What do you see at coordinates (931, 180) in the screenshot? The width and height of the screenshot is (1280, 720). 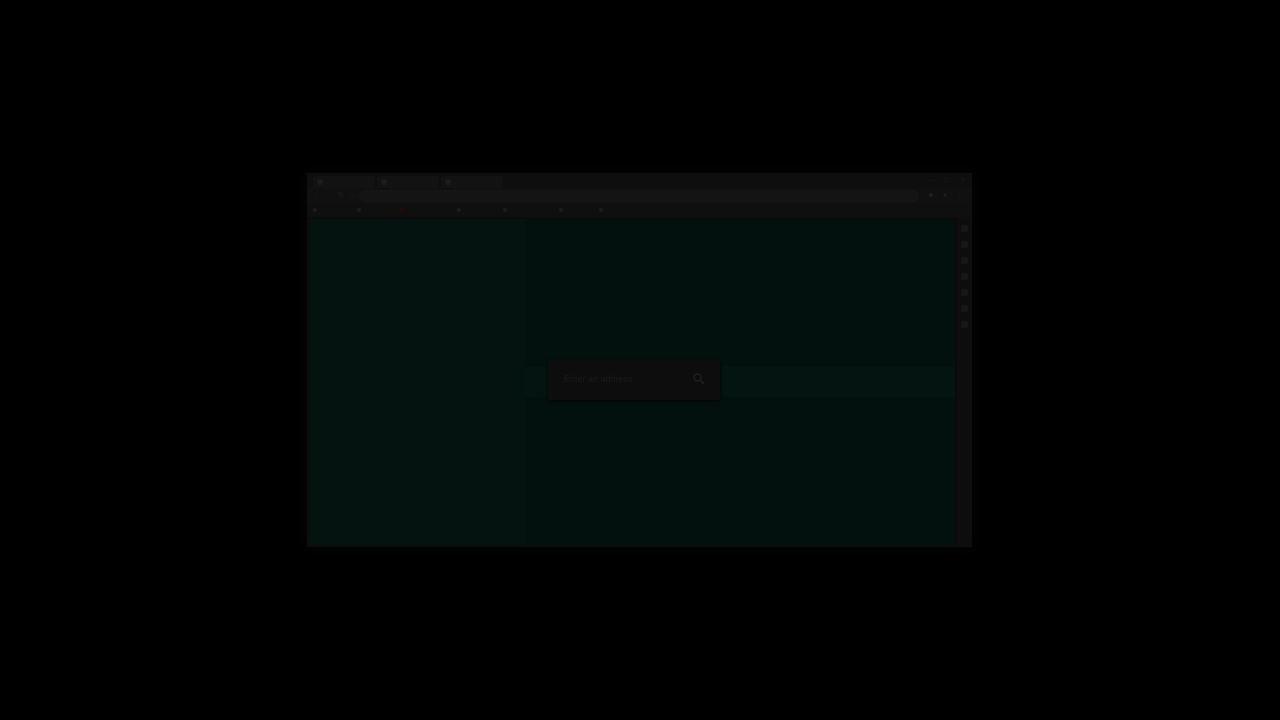 I see `minimize-icon: –` at bounding box center [931, 180].